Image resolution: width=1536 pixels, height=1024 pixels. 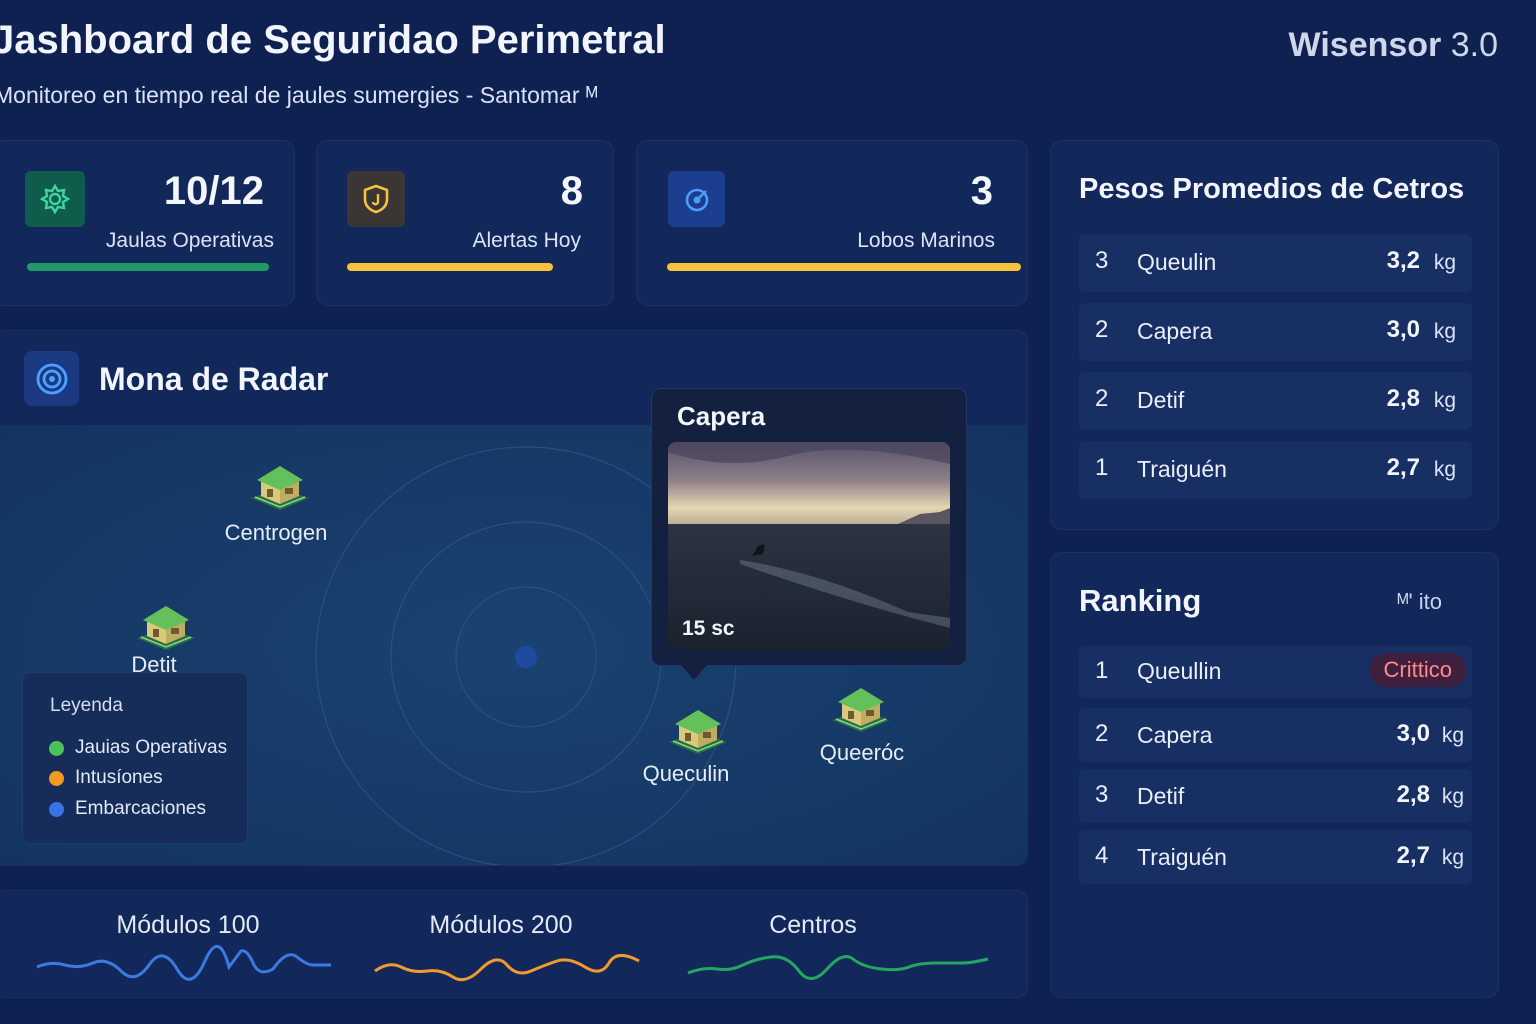 What do you see at coordinates (571, 191) in the screenshot?
I see `stat-value: 8` at bounding box center [571, 191].